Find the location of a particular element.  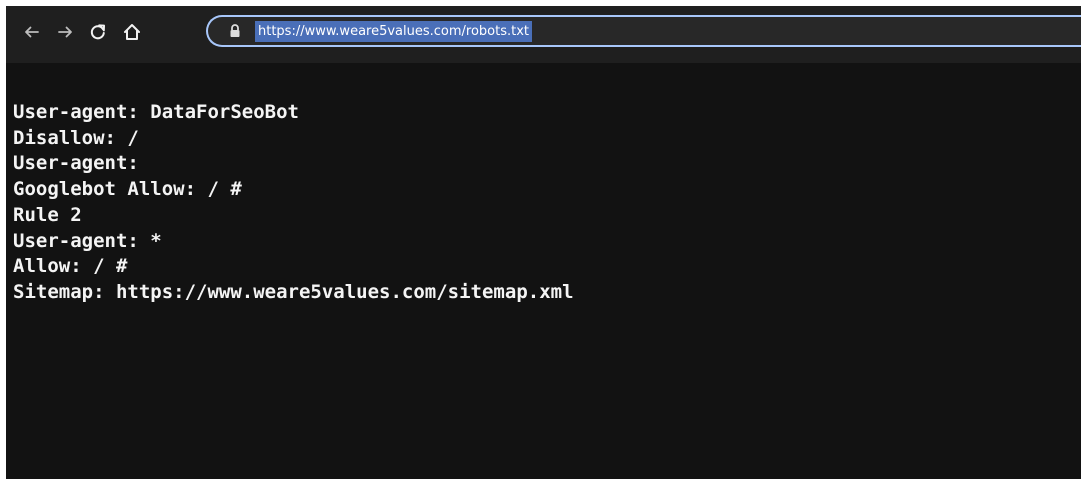

browser-toolbar: https://www.weare5values.com/robots.txt is located at coordinates (543, 34).